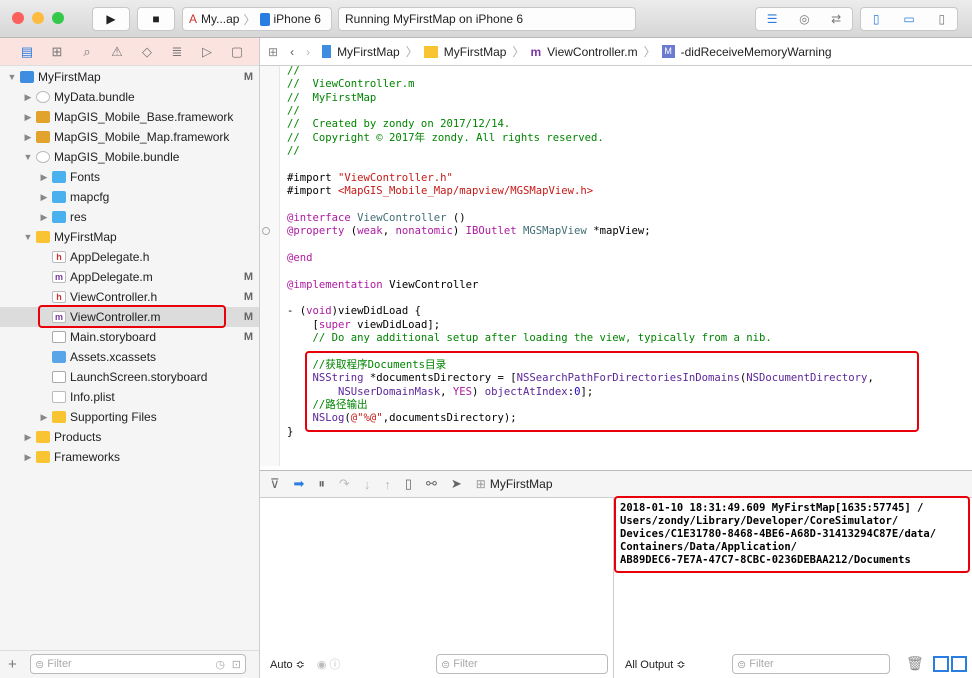  Describe the element at coordinates (459, 231) in the screenshot. I see `code-token: )` at that location.